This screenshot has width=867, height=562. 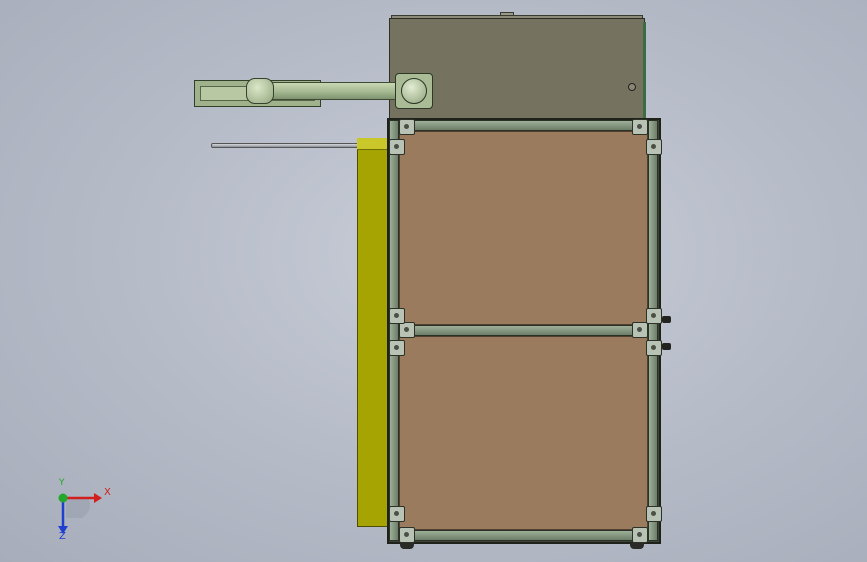 I want to click on guide-rod, so click(x=286, y=145).